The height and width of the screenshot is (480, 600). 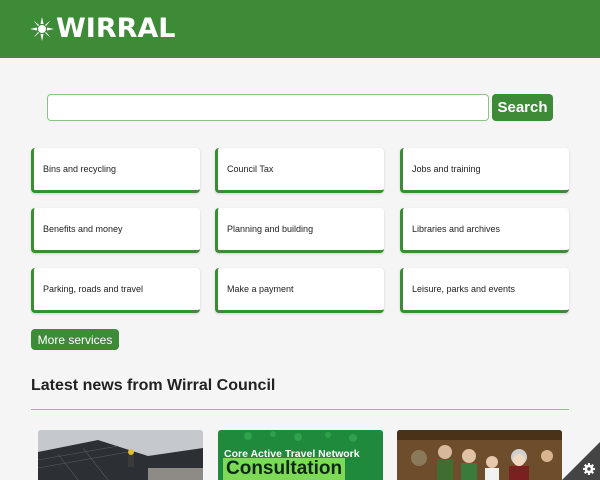 What do you see at coordinates (42, 29) in the screenshot?
I see `starburst-logo-icon` at bounding box center [42, 29].